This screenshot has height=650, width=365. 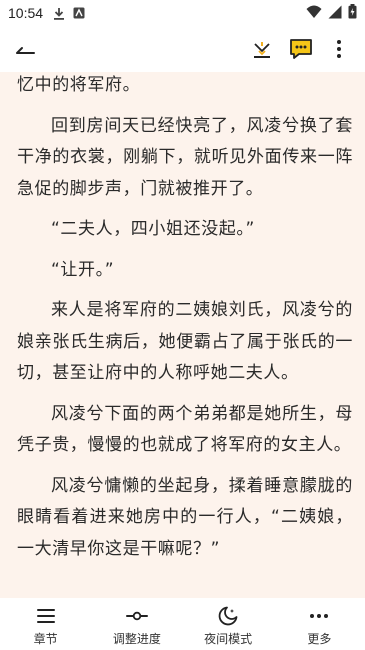 I want to click on more-options-button, so click(x=339, y=49).